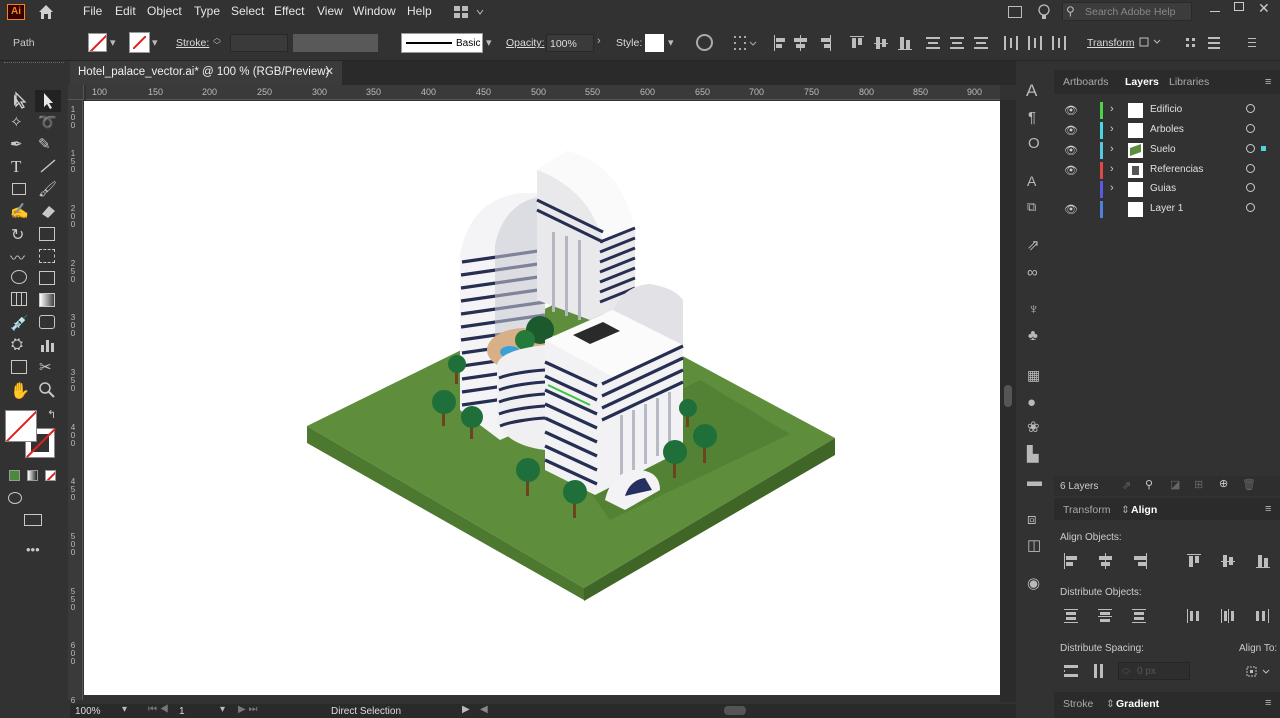 The width and height of the screenshot is (1280, 718). What do you see at coordinates (1249, 484) in the screenshot?
I see `delete-layer-icon: 🗑` at bounding box center [1249, 484].